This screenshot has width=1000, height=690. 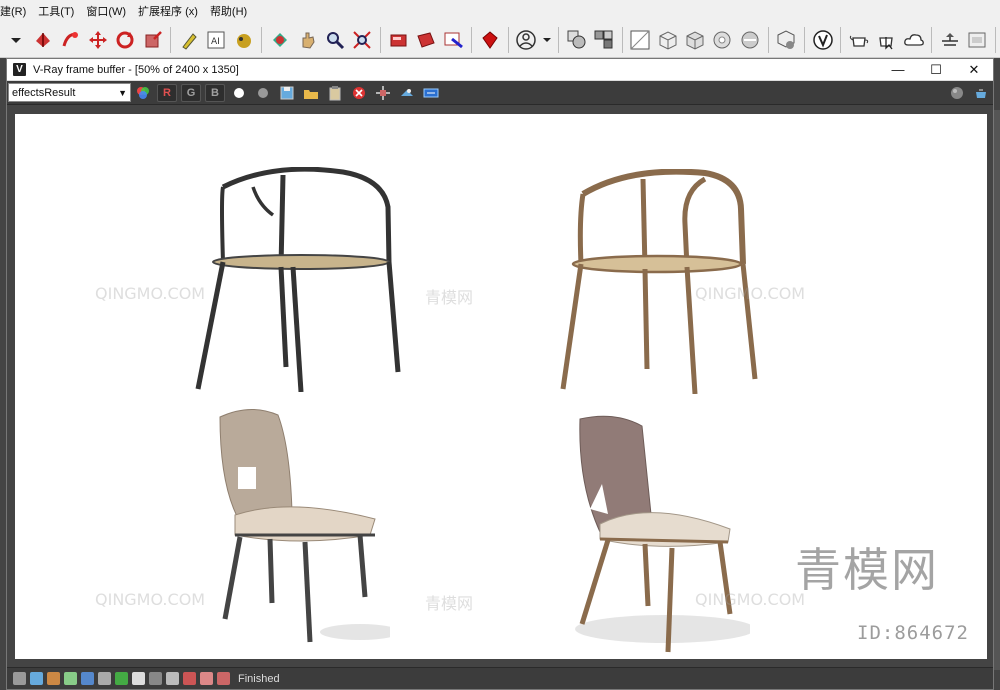 What do you see at coordinates (957, 93) in the screenshot?
I see `render-sphere-icon` at bounding box center [957, 93].